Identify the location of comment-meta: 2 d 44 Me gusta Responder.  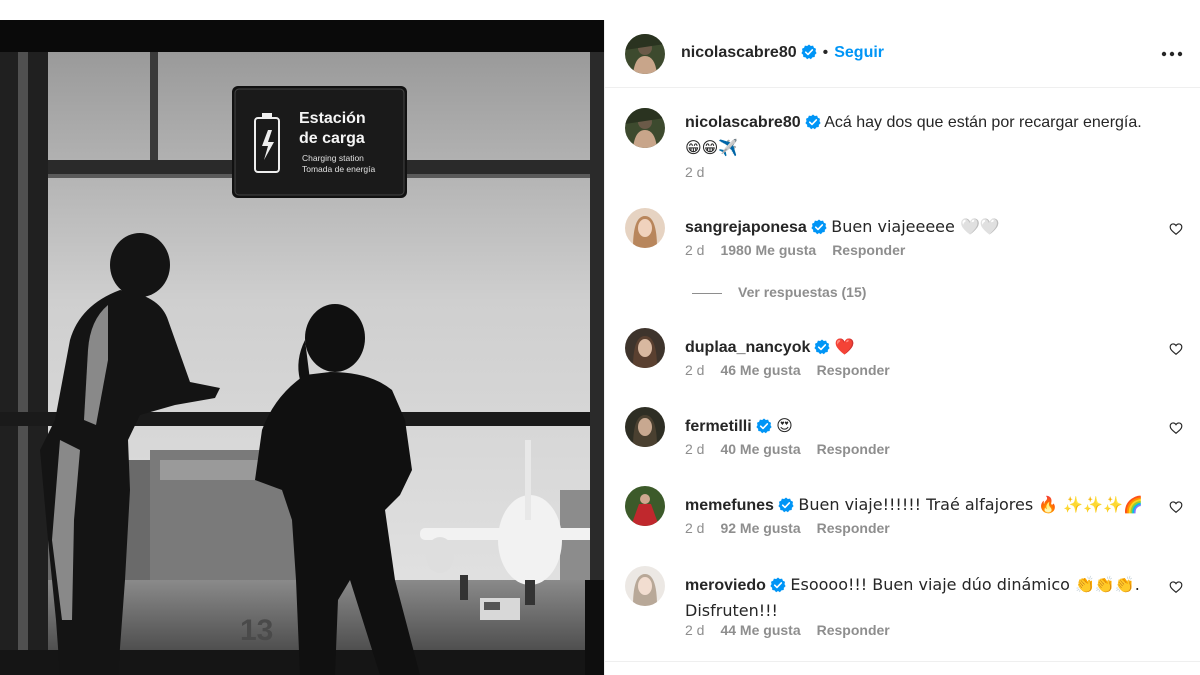
(795, 630).